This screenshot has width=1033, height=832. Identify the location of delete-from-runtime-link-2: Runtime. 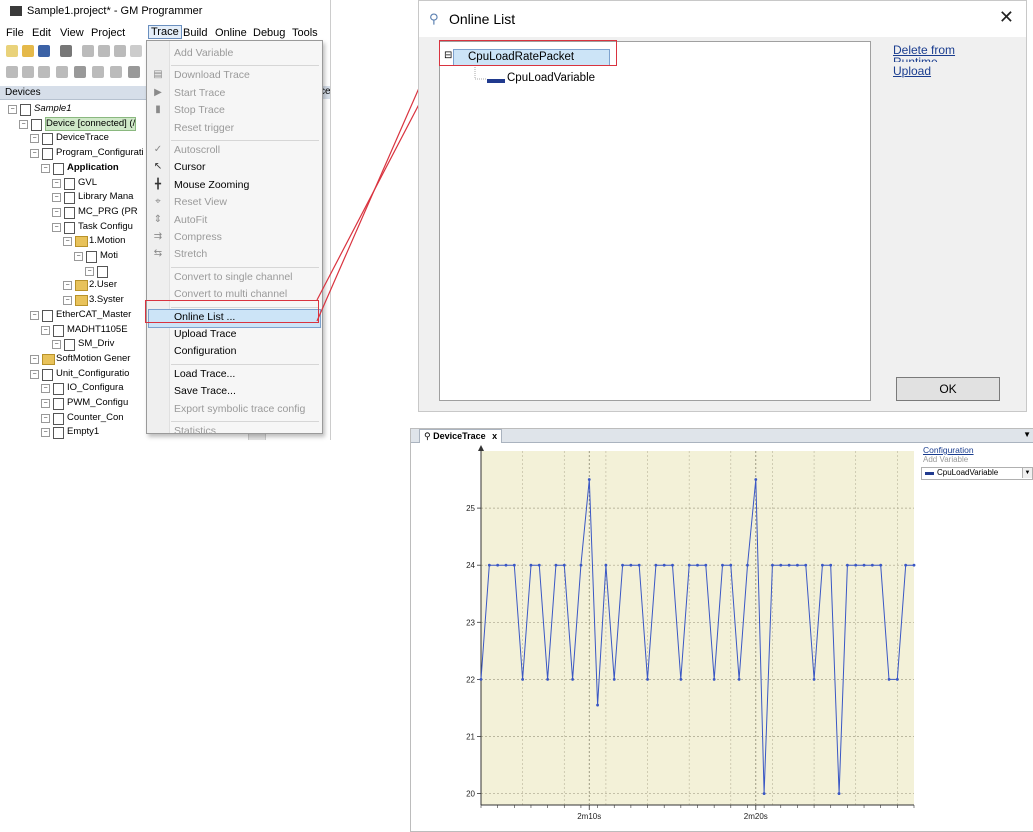
(915, 58).